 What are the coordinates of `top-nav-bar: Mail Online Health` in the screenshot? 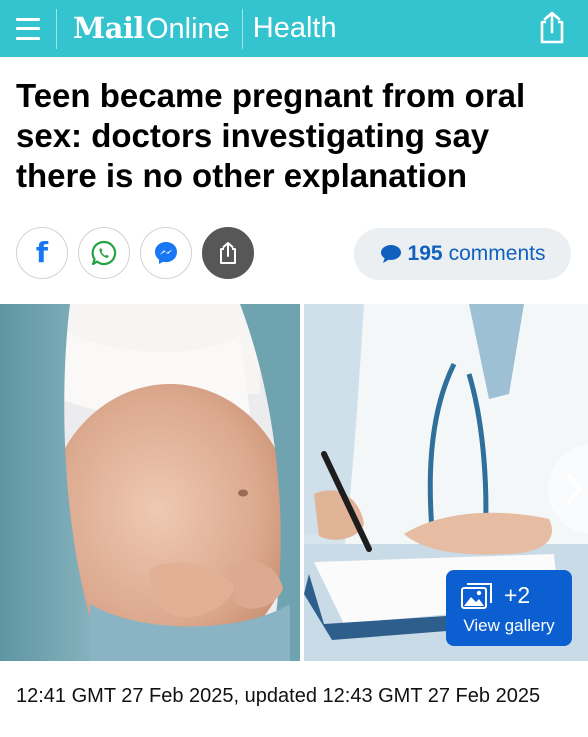 It's located at (294, 28).